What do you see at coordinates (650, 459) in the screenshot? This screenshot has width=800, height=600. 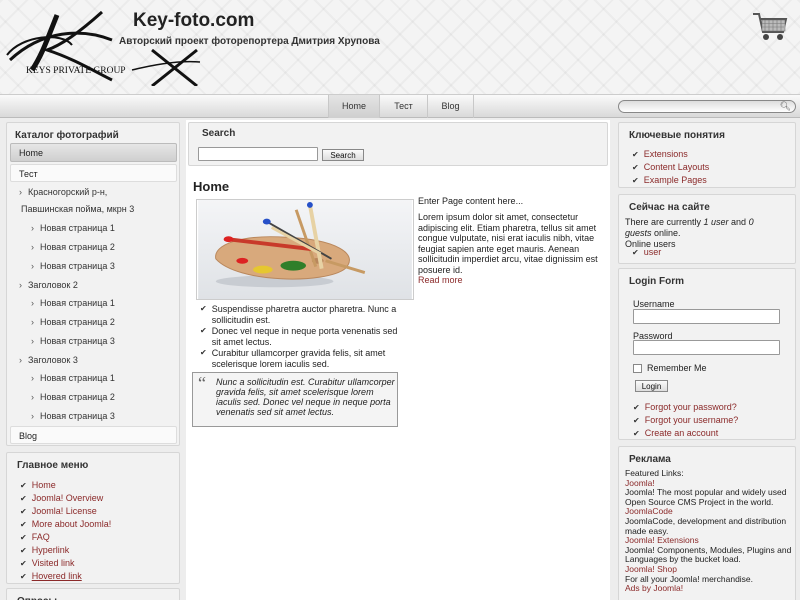 I see `ads-title: Реклама` at bounding box center [650, 459].